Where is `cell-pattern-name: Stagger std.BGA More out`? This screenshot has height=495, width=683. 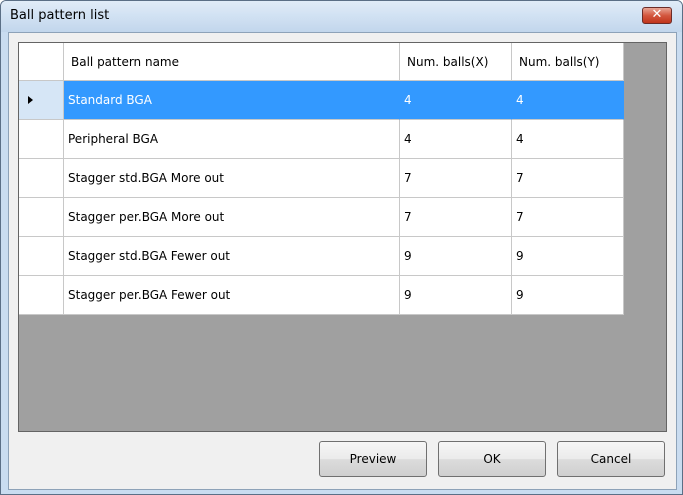
cell-pattern-name: Stagger std.BGA More out is located at coordinates (232, 178).